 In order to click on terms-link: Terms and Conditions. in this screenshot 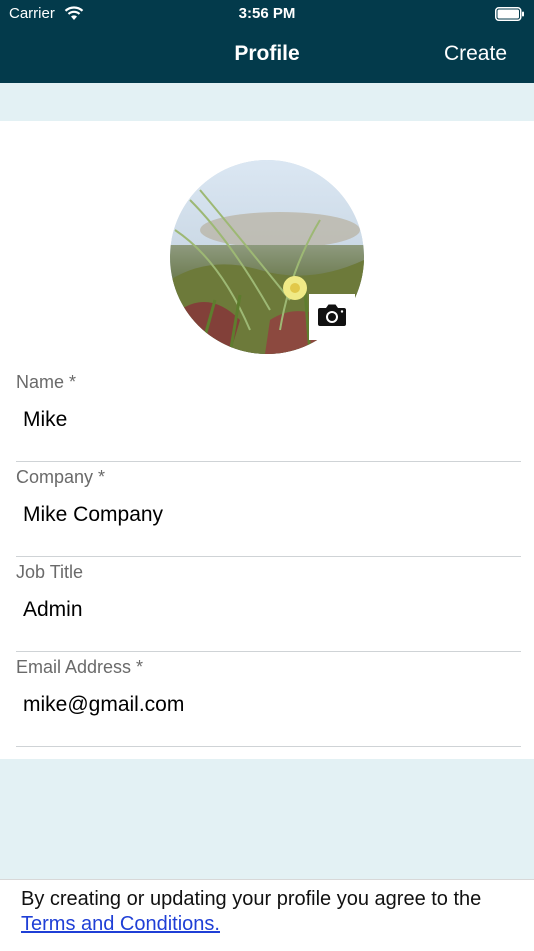, I will do `click(120, 924)`.